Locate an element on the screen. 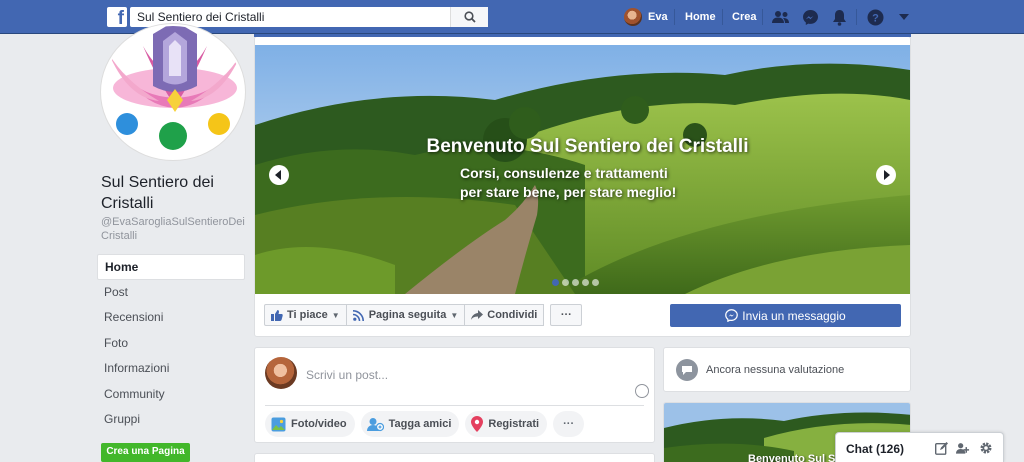  dropdown-icon is located at coordinates (904, 17).